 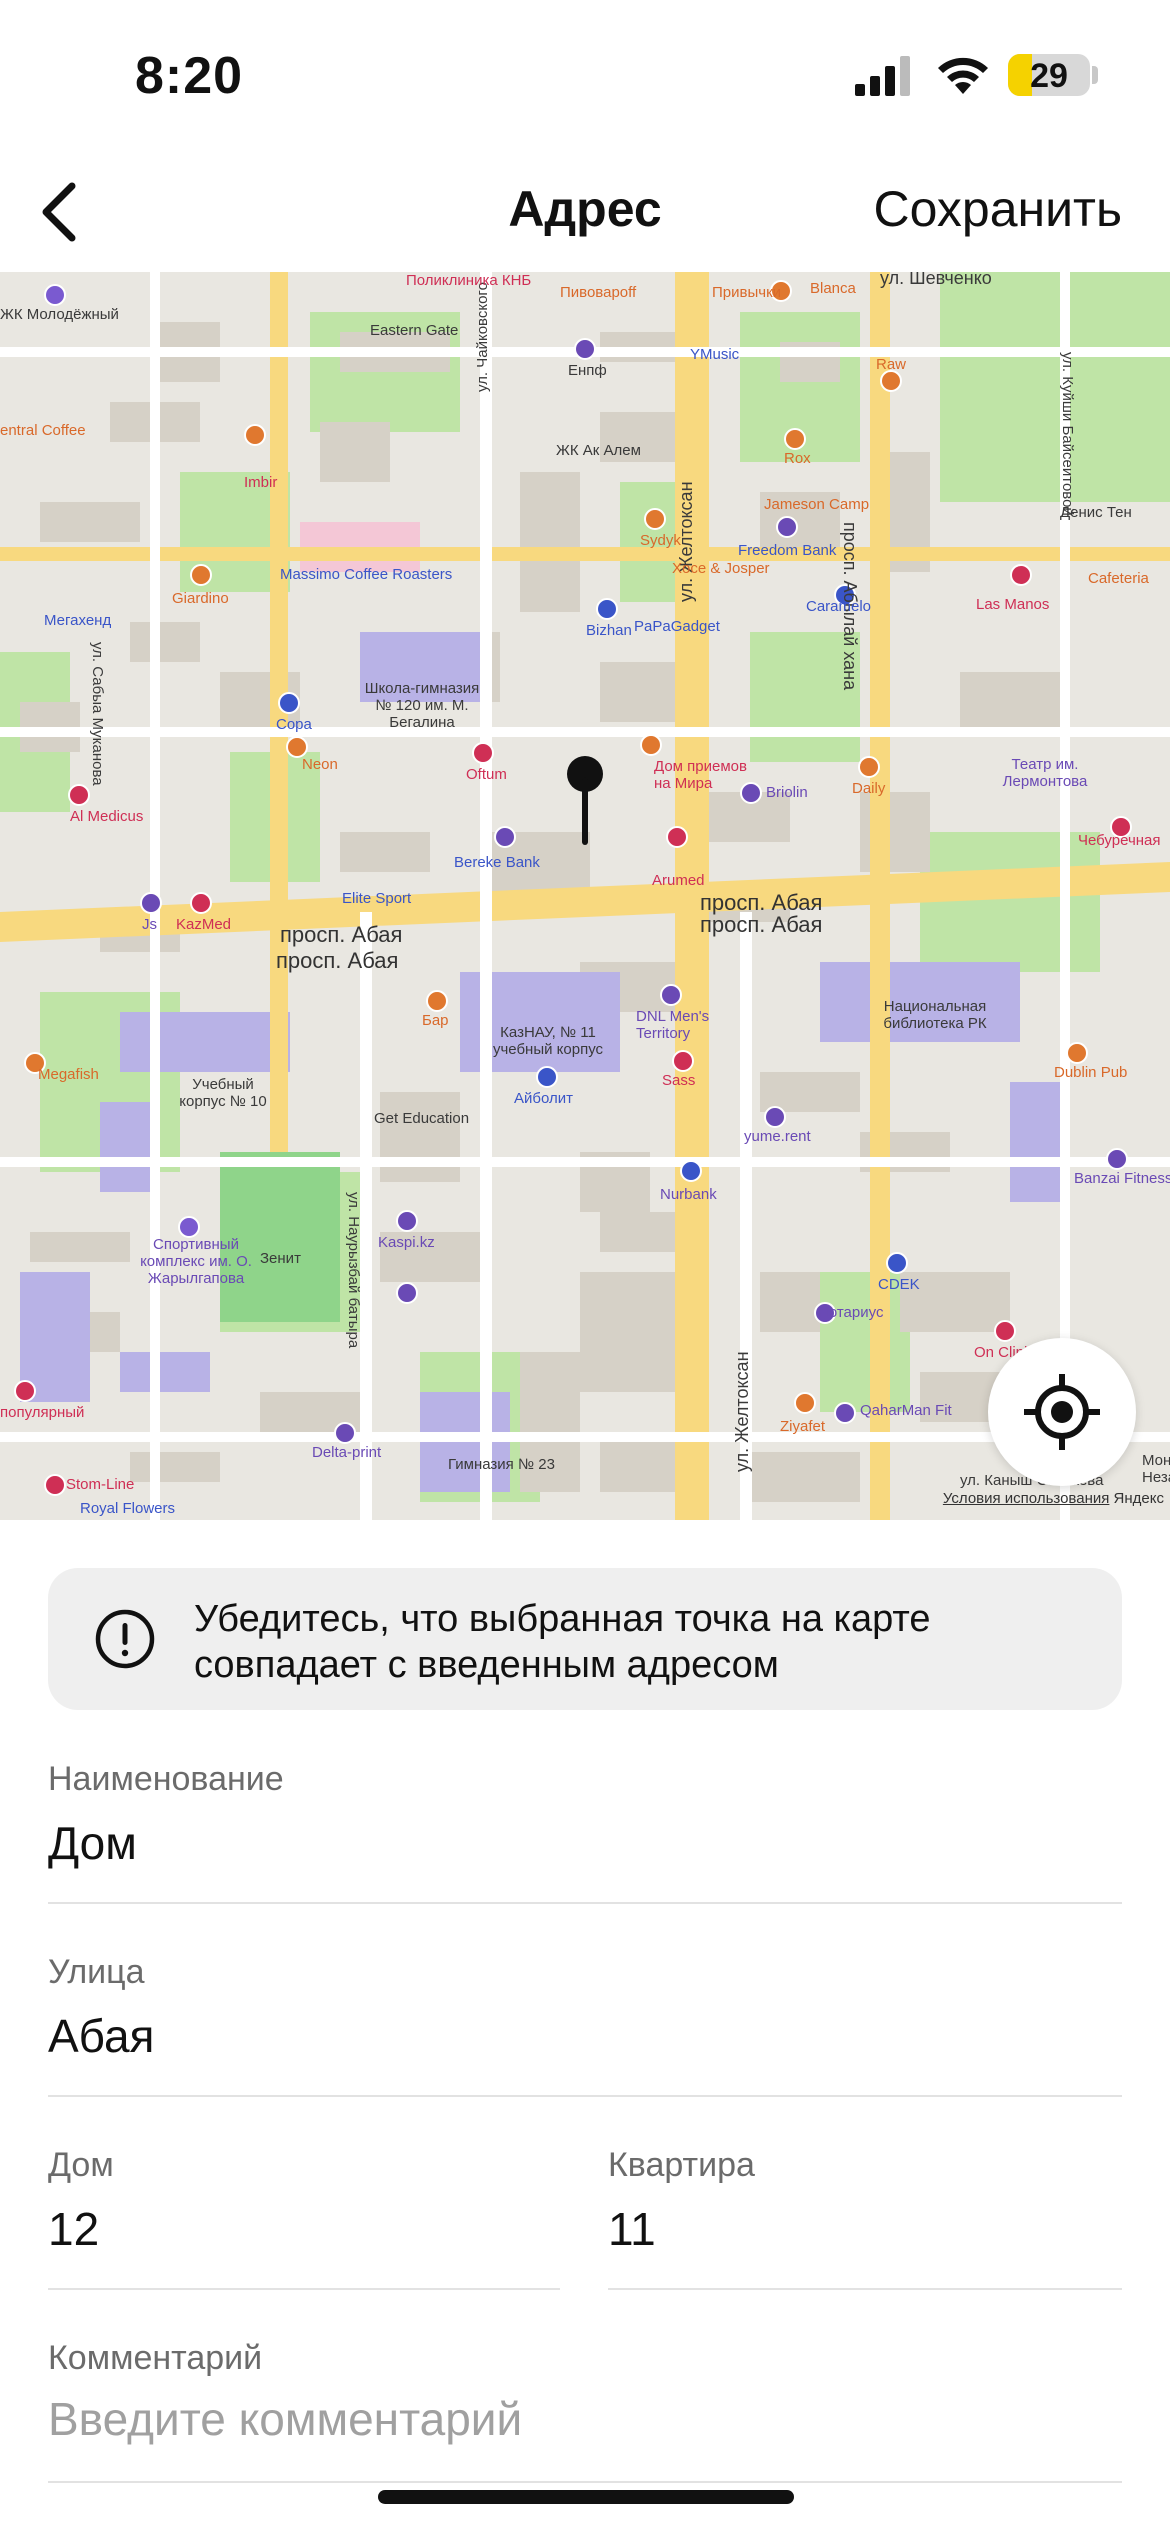 I want to click on apartment-field: Квартира 11, so click(x=865, y=2218).